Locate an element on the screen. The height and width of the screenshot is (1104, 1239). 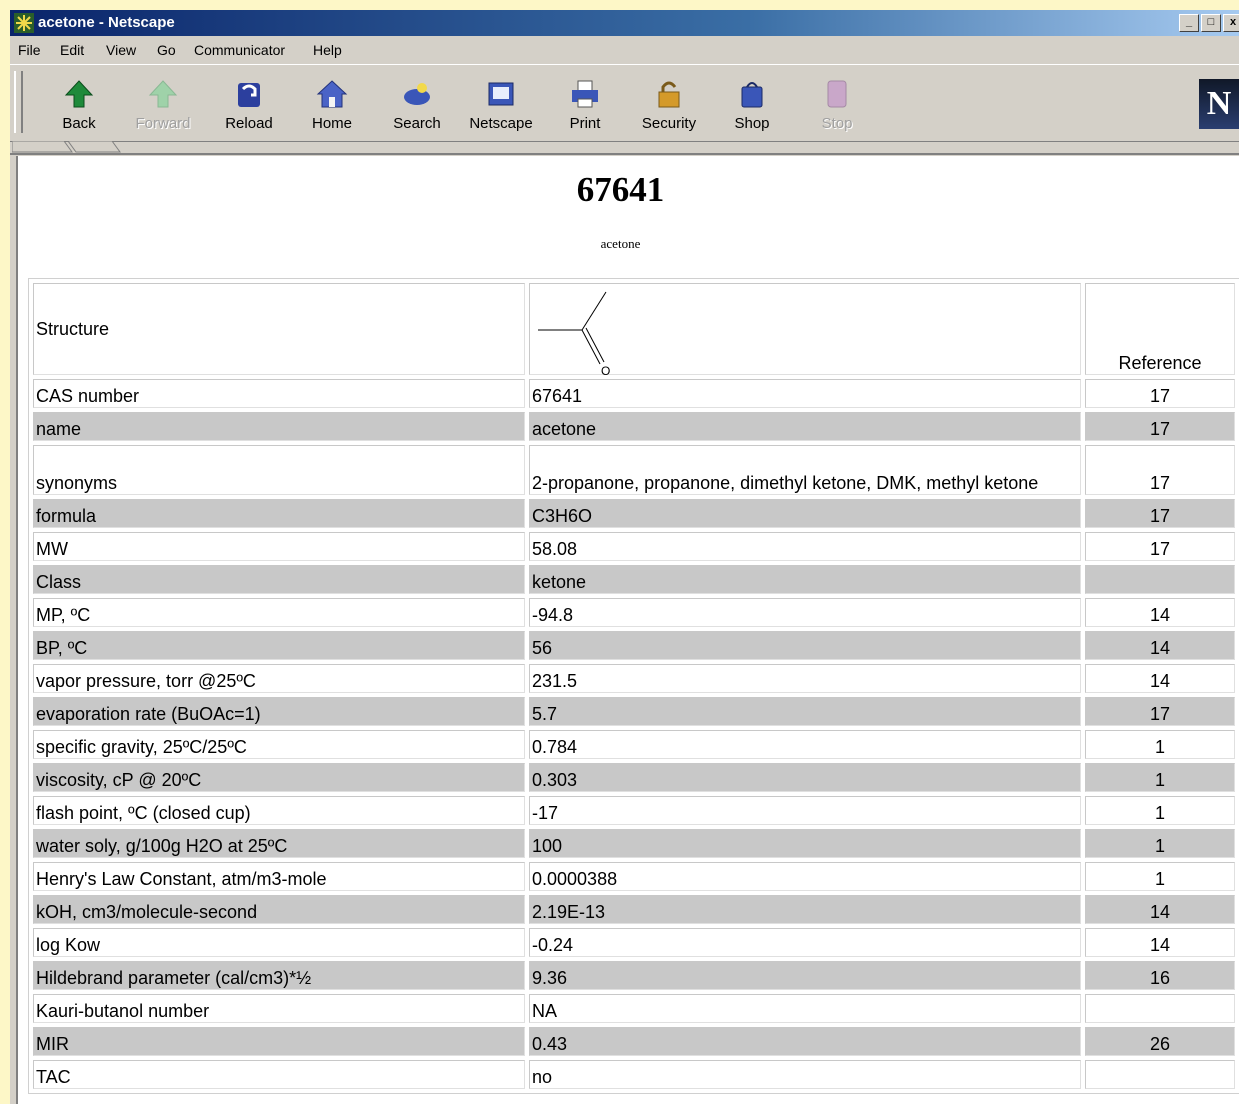
shop-icon is located at coordinates (752, 95).